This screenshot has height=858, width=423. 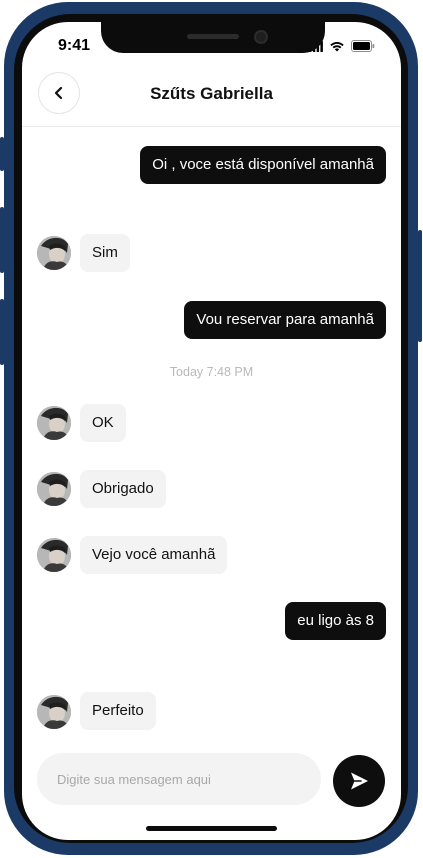 What do you see at coordinates (105, 253) in the screenshot?
I see `message-incoming: Sim` at bounding box center [105, 253].